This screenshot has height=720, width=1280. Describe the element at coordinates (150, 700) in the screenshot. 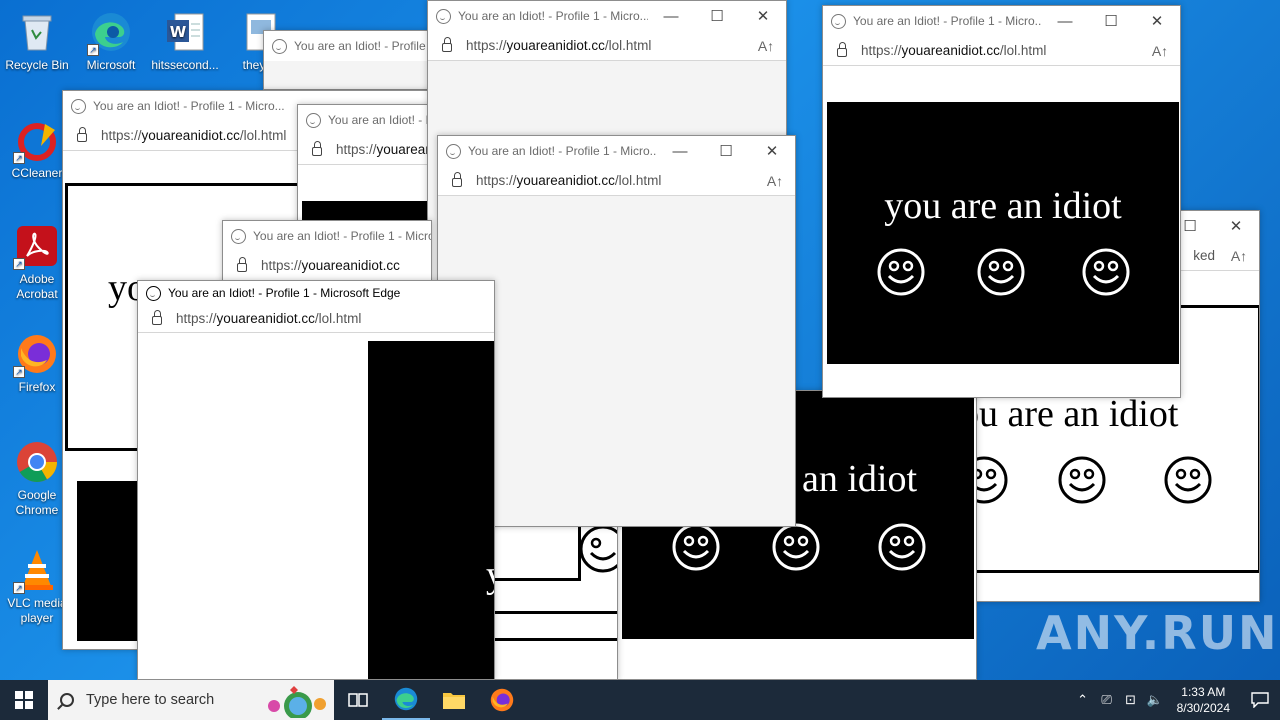

I see `search-placeholder: Type here to search` at that location.